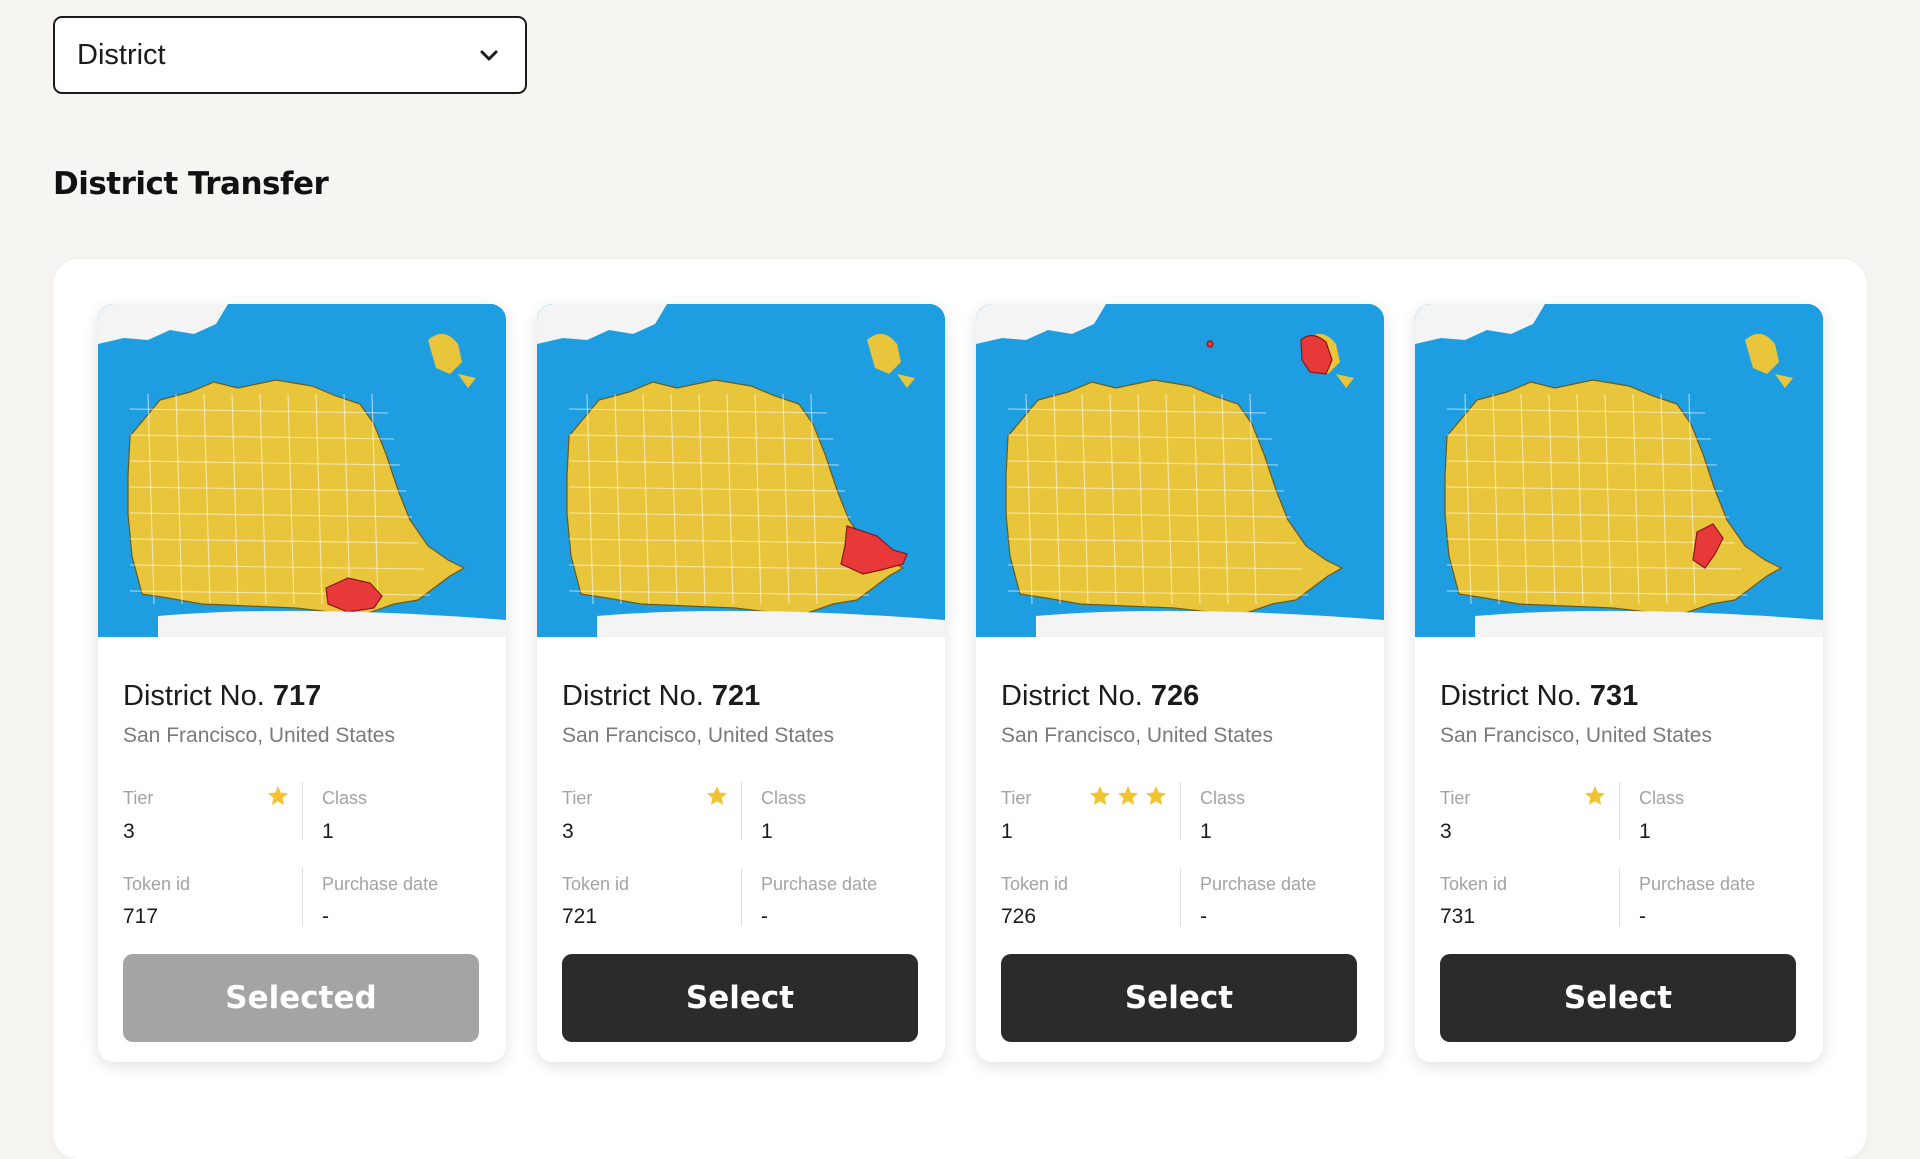  What do you see at coordinates (736, 696) in the screenshot?
I see `district-number: 721` at bounding box center [736, 696].